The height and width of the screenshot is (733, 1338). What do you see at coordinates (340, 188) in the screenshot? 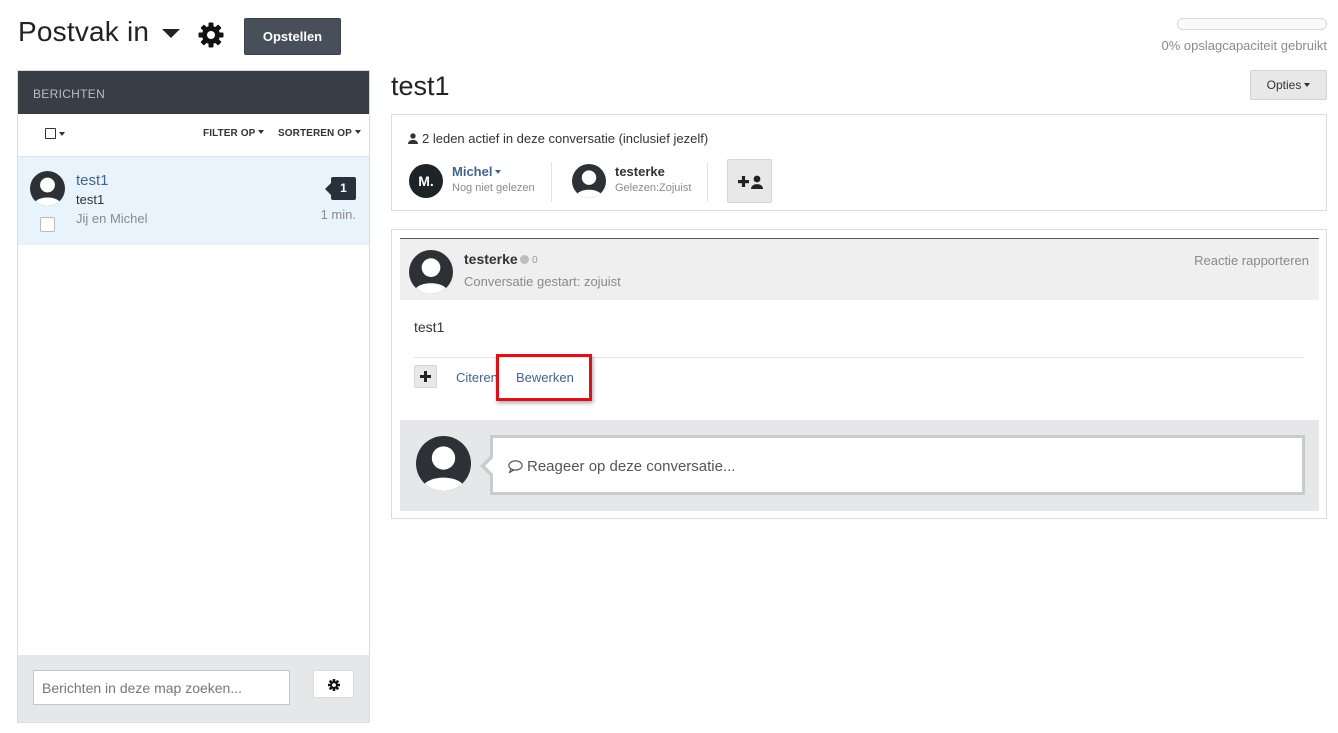
I see `unread-count-badge: 1` at bounding box center [340, 188].